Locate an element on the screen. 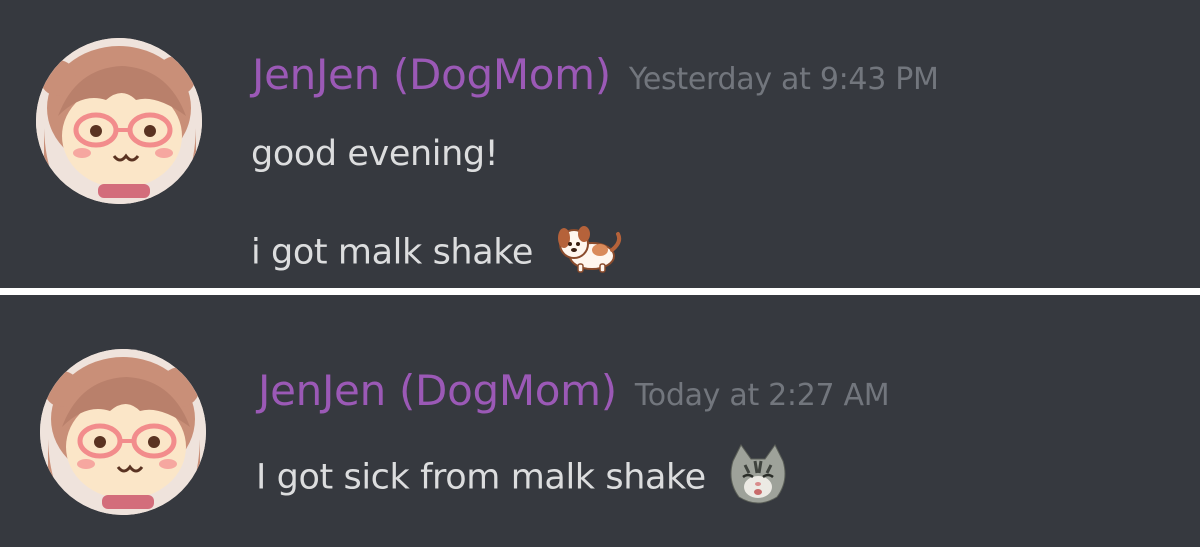 The width and height of the screenshot is (1200, 547). message-text: I got sick from malk shake is located at coordinates (523, 478).